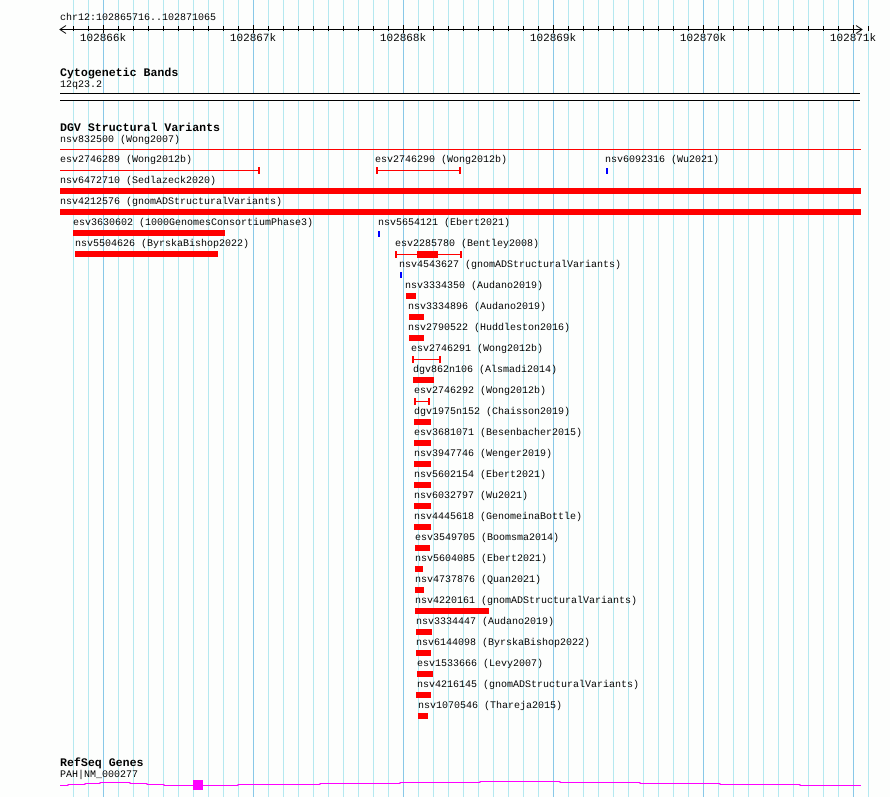 This screenshot has height=797, width=890. Describe the element at coordinates (703, 39) in the screenshot. I see `ruler-tick-label: 102870k` at that location.